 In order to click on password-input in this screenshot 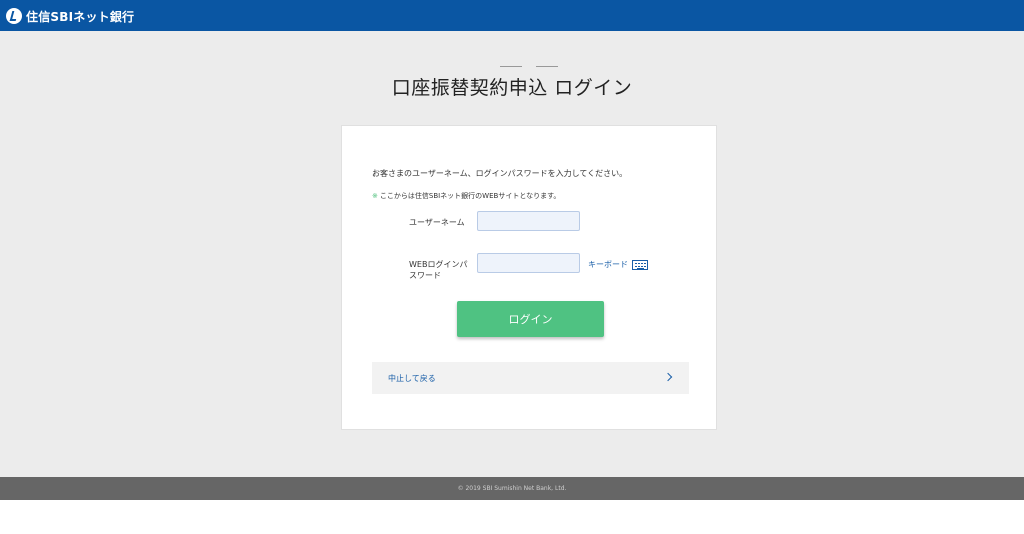, I will do `click(528, 263)`.